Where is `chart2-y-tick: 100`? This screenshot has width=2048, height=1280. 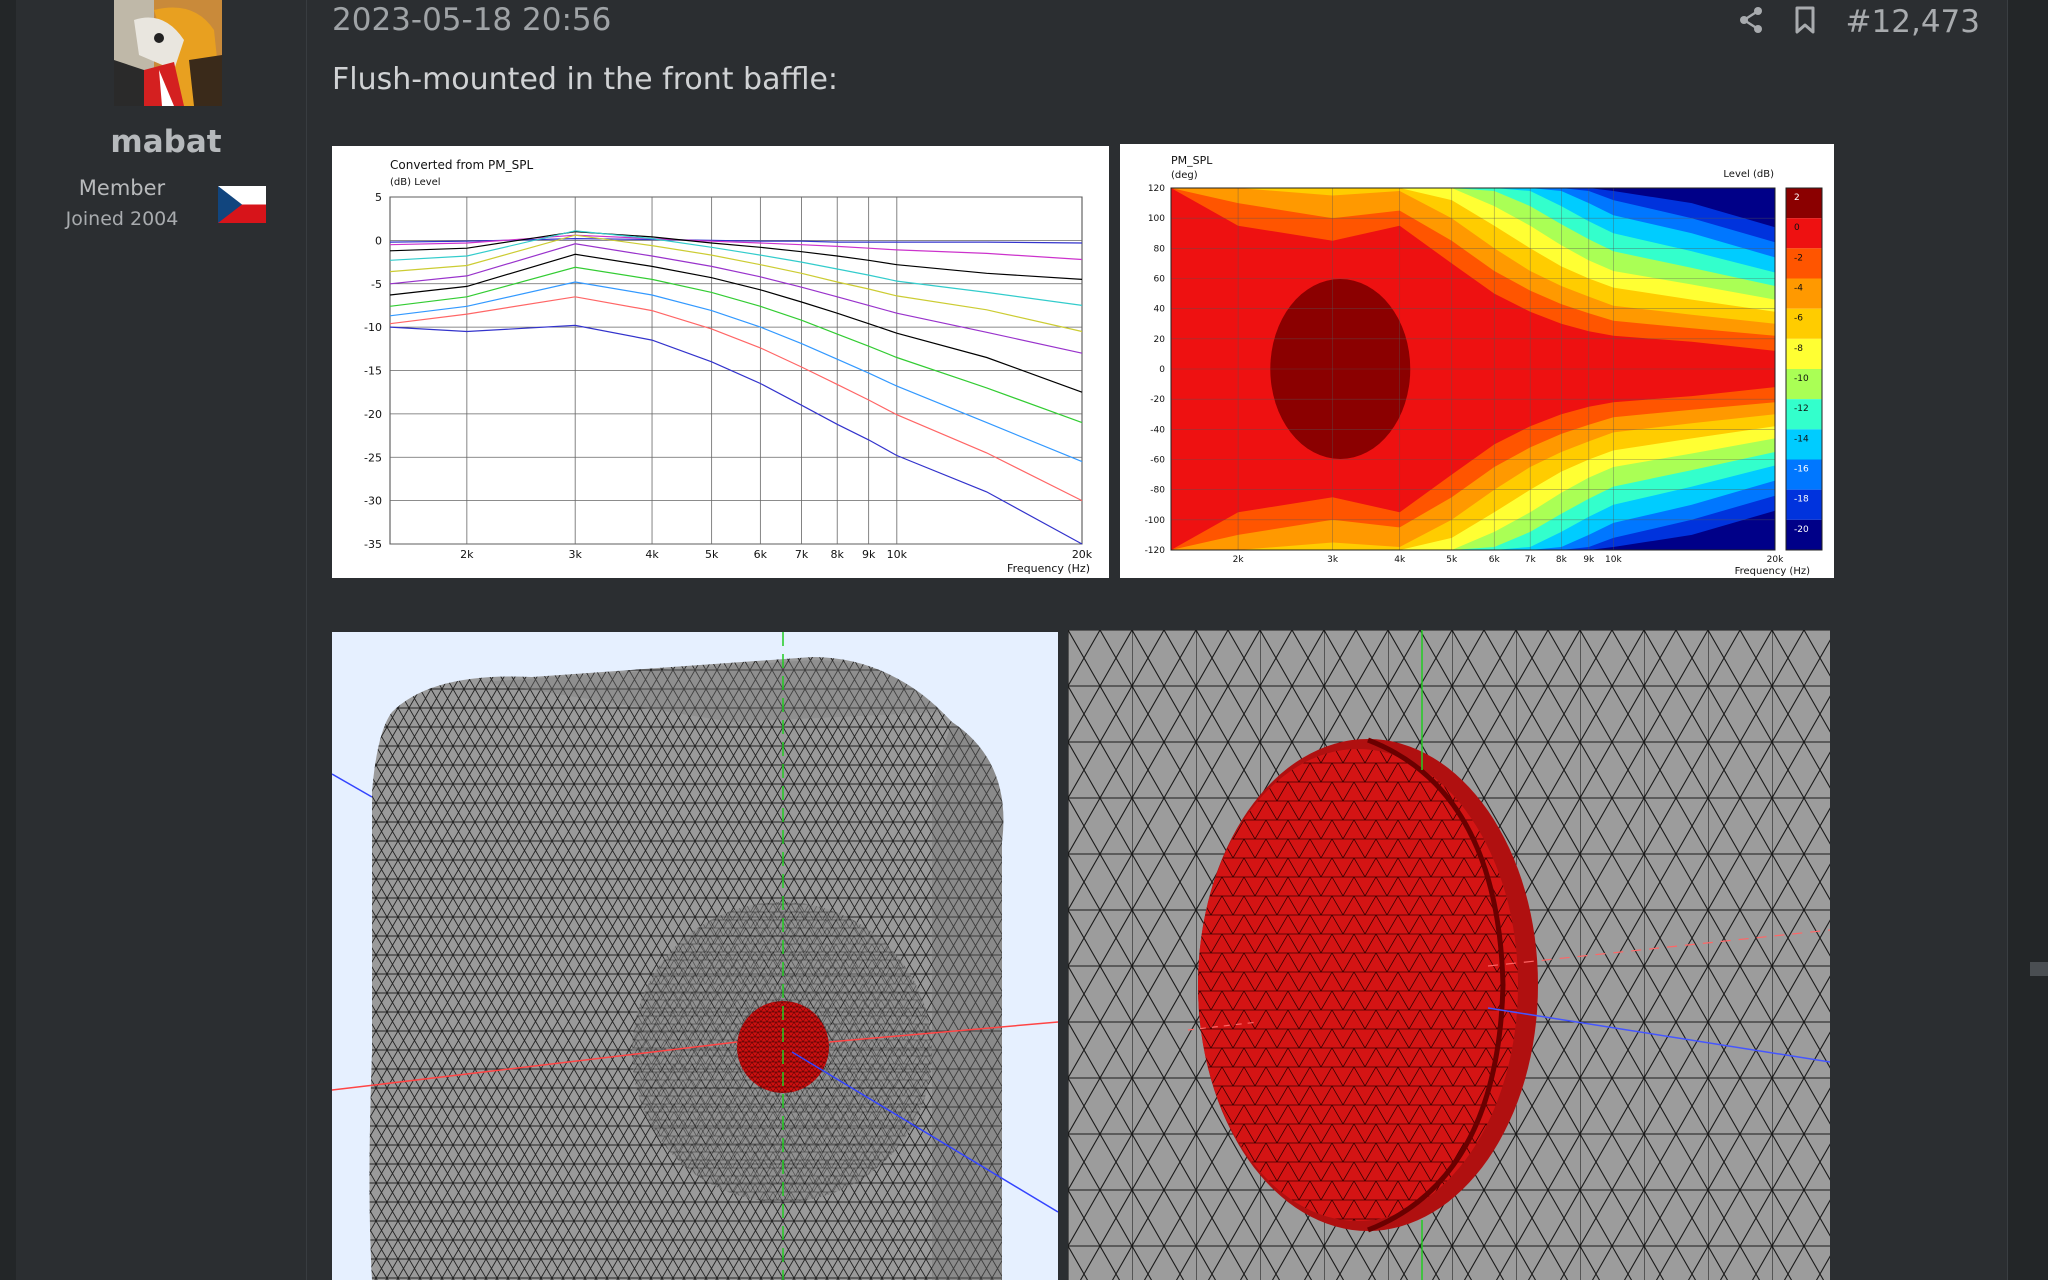
chart2-y-tick: 100 is located at coordinates (1156, 219).